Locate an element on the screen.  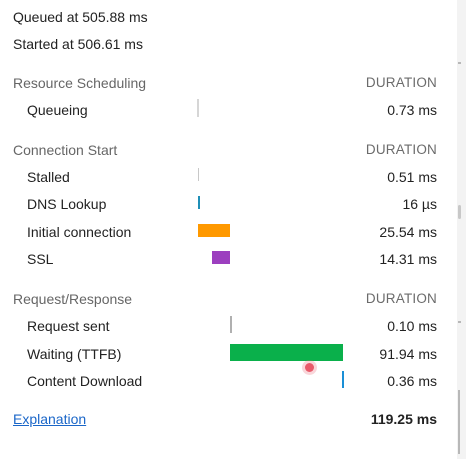
row-label-queueing: Queueing is located at coordinates (57, 110).